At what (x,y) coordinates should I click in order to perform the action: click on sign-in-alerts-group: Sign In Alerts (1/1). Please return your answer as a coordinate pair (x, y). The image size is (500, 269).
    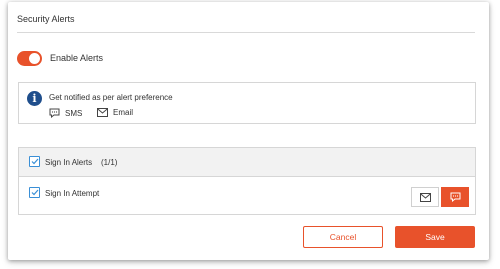
    Looking at the image, I should click on (247, 162).